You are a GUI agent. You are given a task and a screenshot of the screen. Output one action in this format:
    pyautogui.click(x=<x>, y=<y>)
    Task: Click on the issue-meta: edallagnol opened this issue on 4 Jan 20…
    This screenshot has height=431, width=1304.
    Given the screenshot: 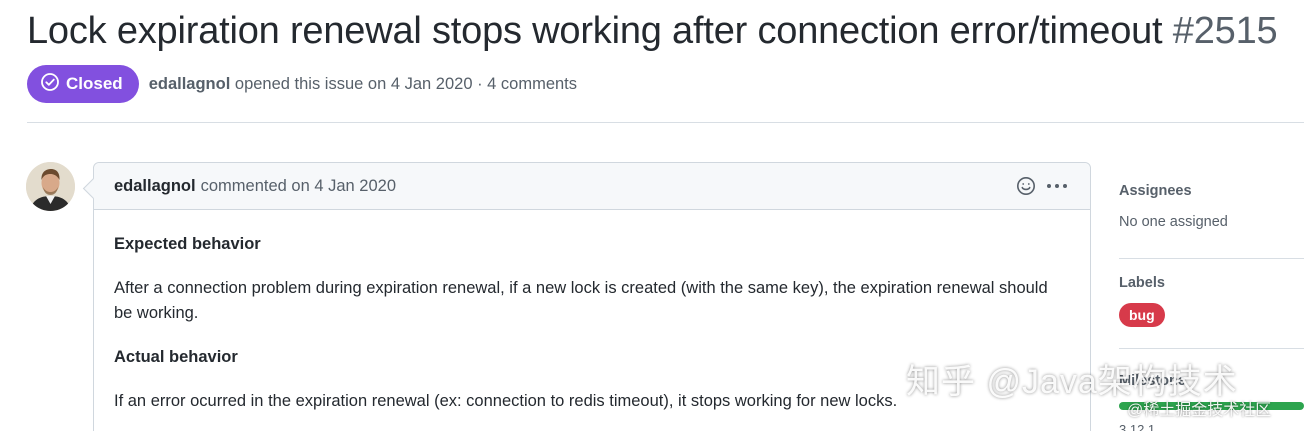 What is the action you would take?
    pyautogui.click(x=363, y=84)
    